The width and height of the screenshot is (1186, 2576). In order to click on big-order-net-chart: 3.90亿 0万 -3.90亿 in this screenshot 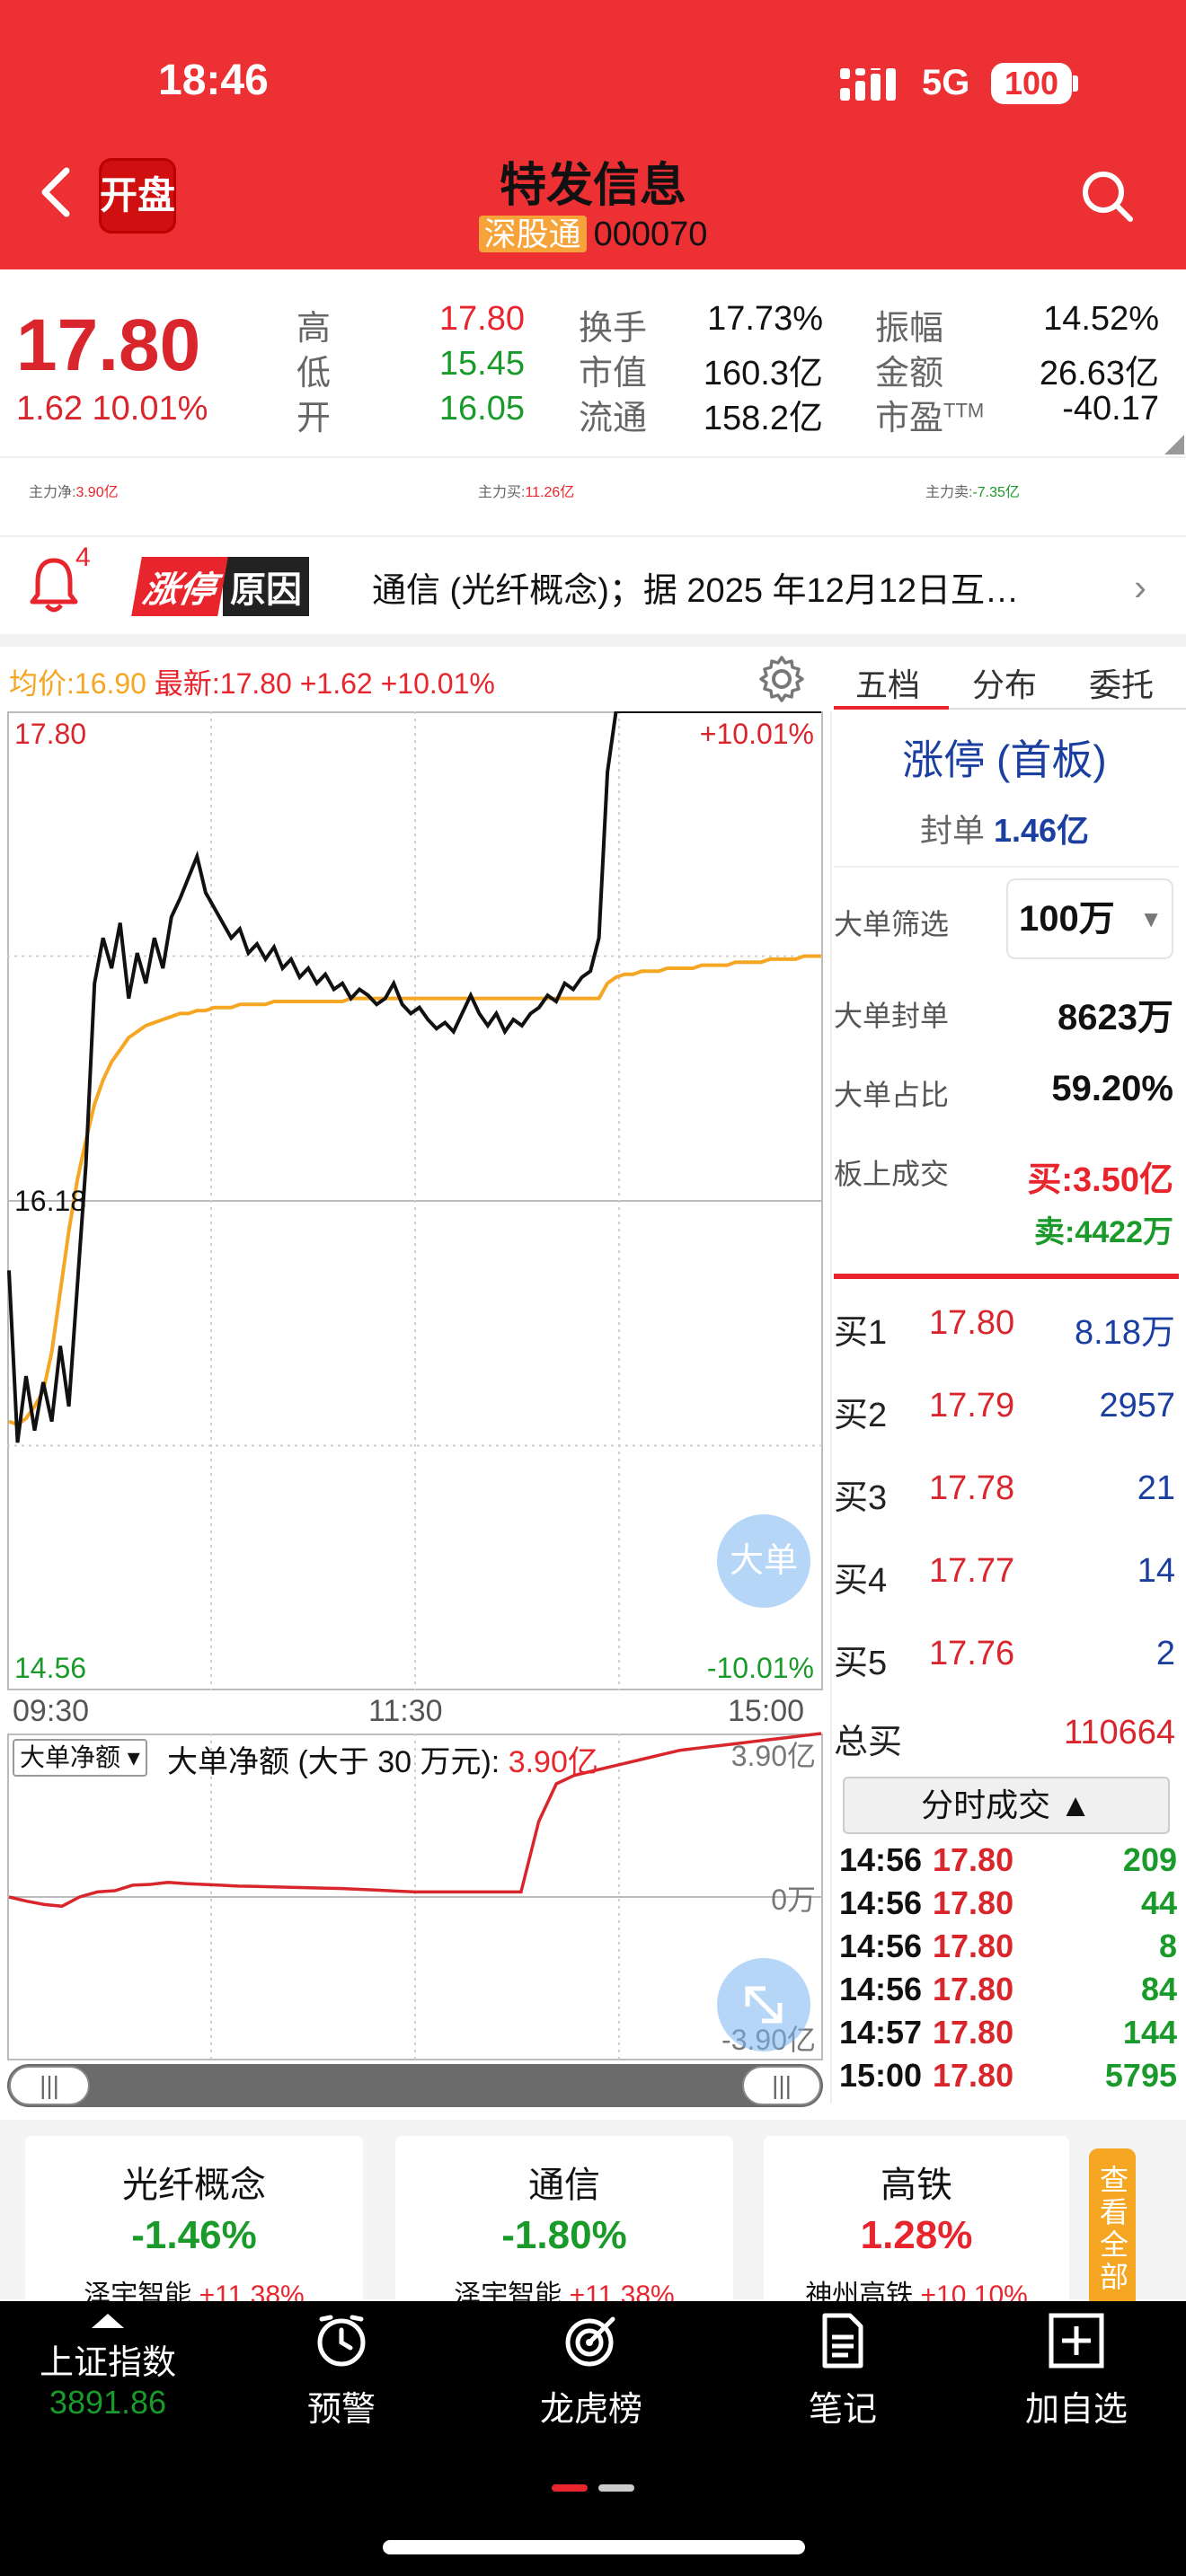, I will do `click(415, 1896)`.